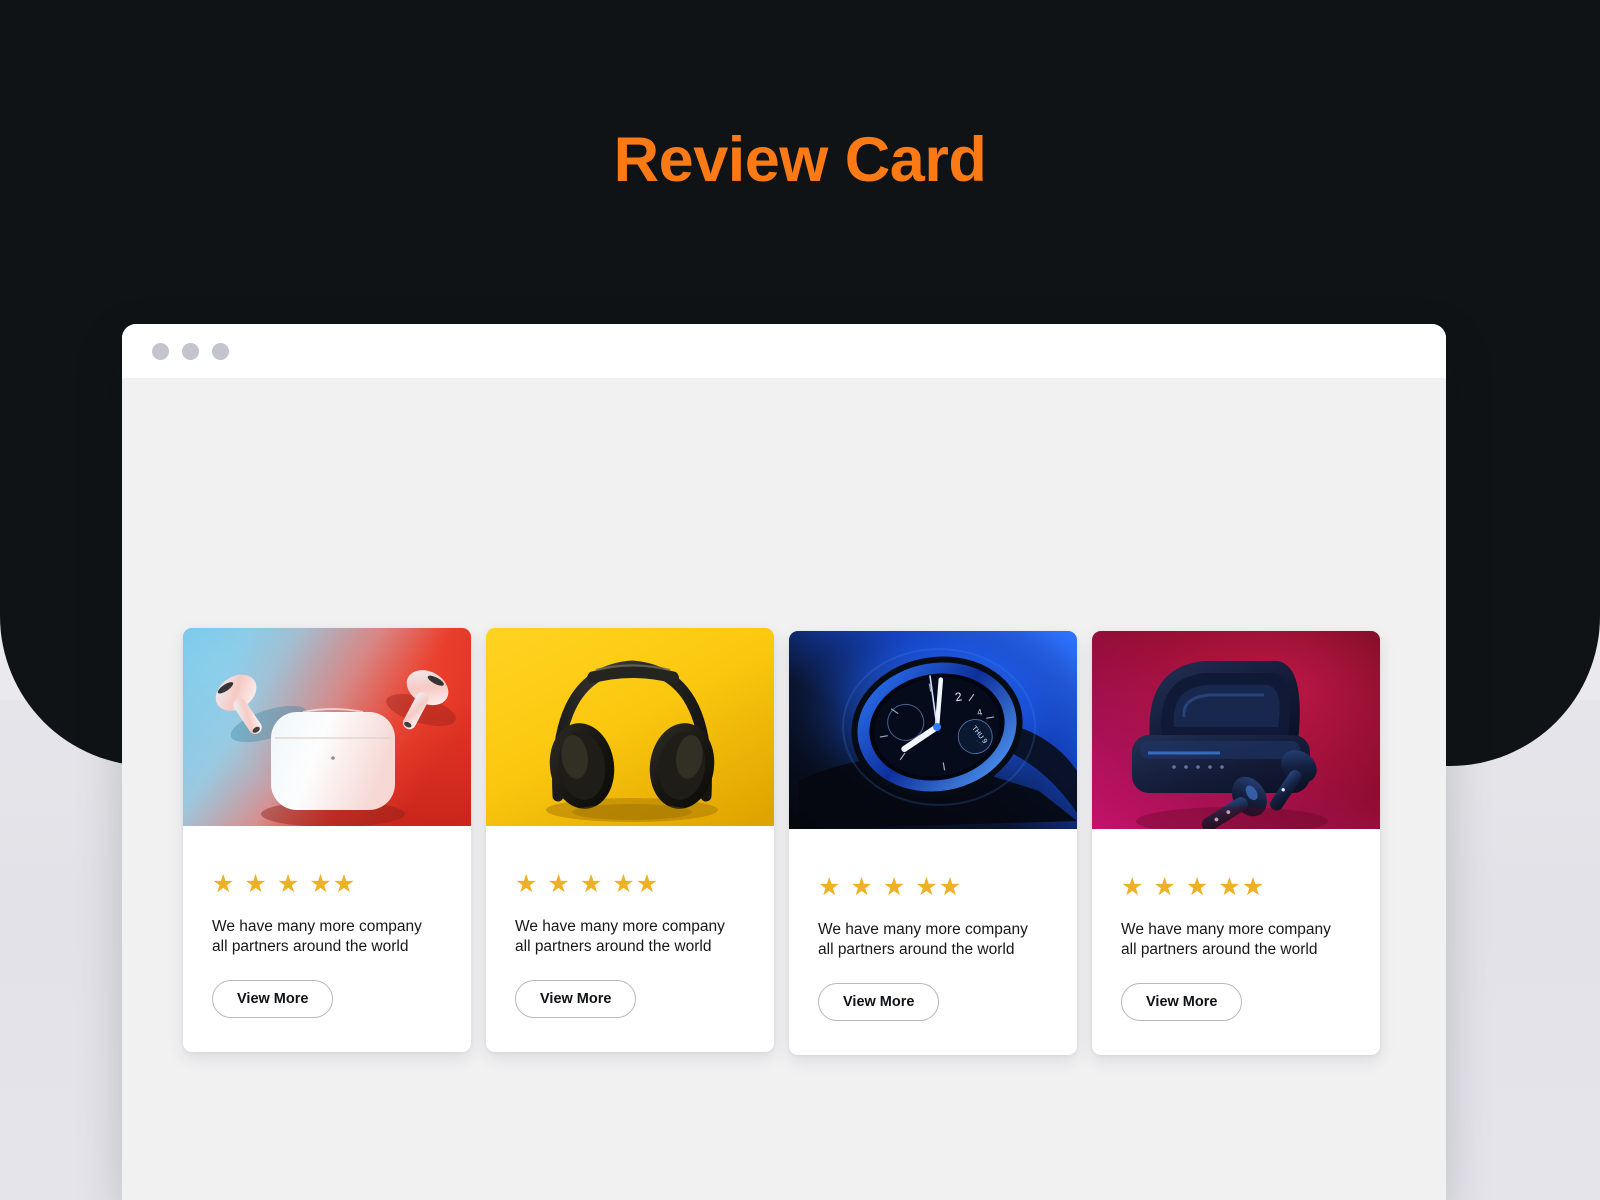  Describe the element at coordinates (800, 160) in the screenshot. I see `page-title: Review Card` at that location.